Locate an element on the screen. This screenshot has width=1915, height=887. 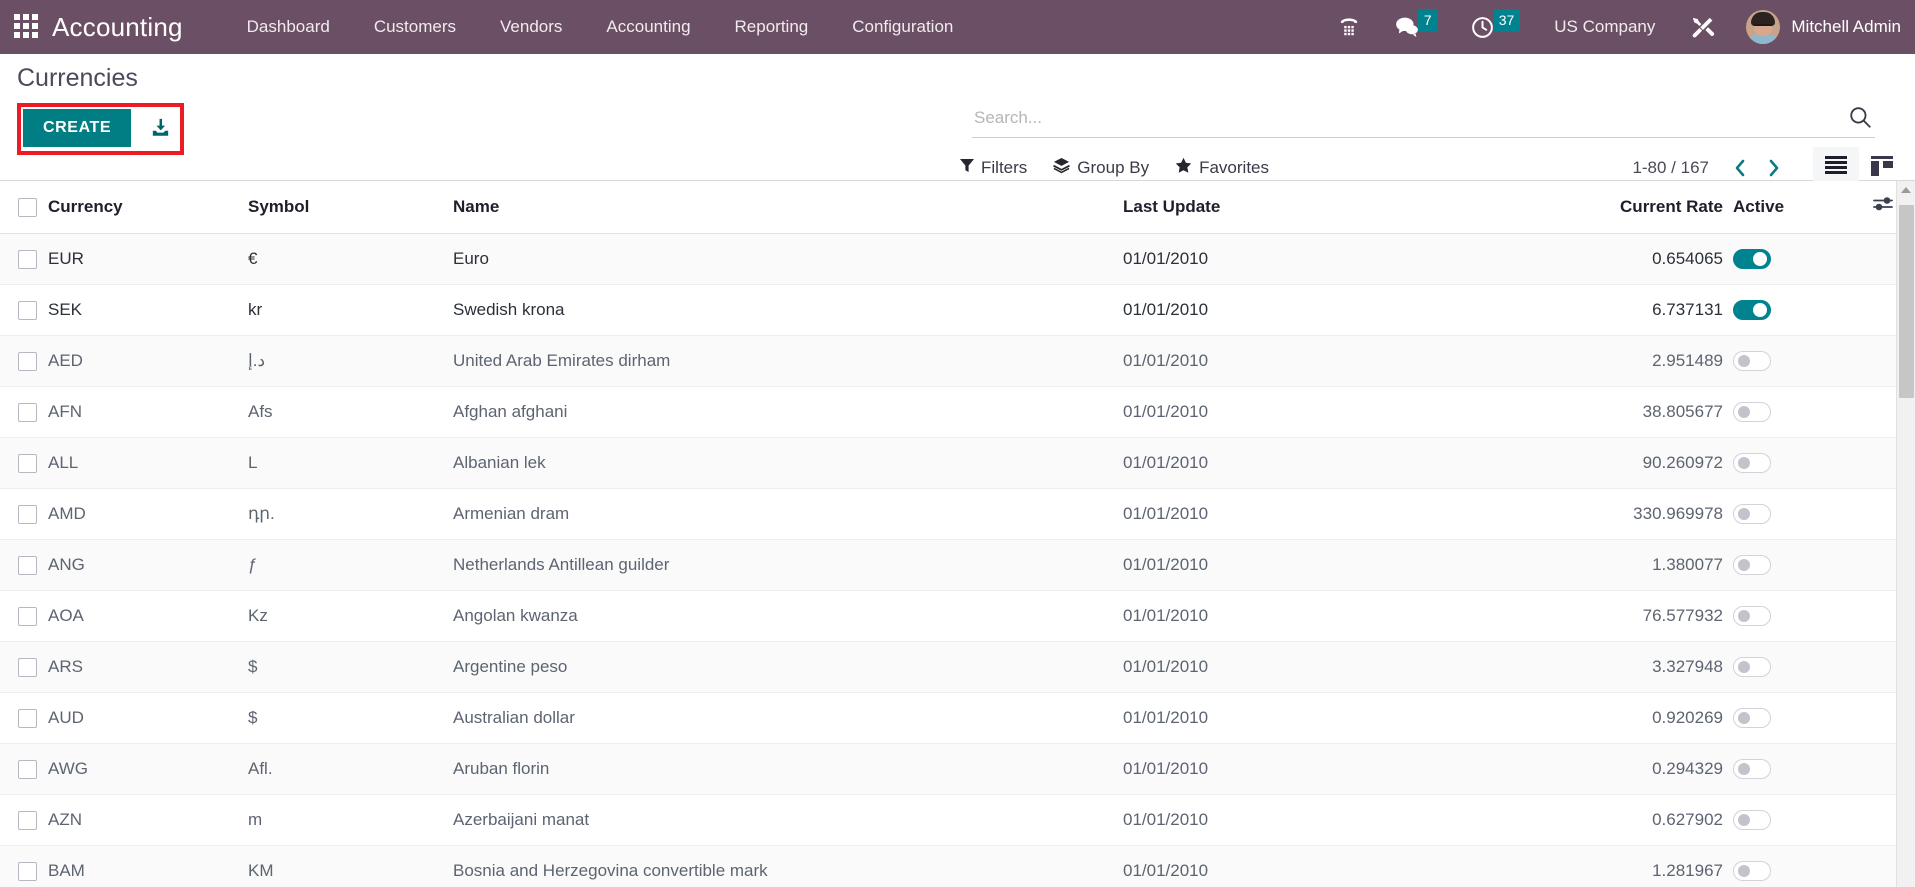
messages-counter: 7 is located at coordinates (1416, 27).